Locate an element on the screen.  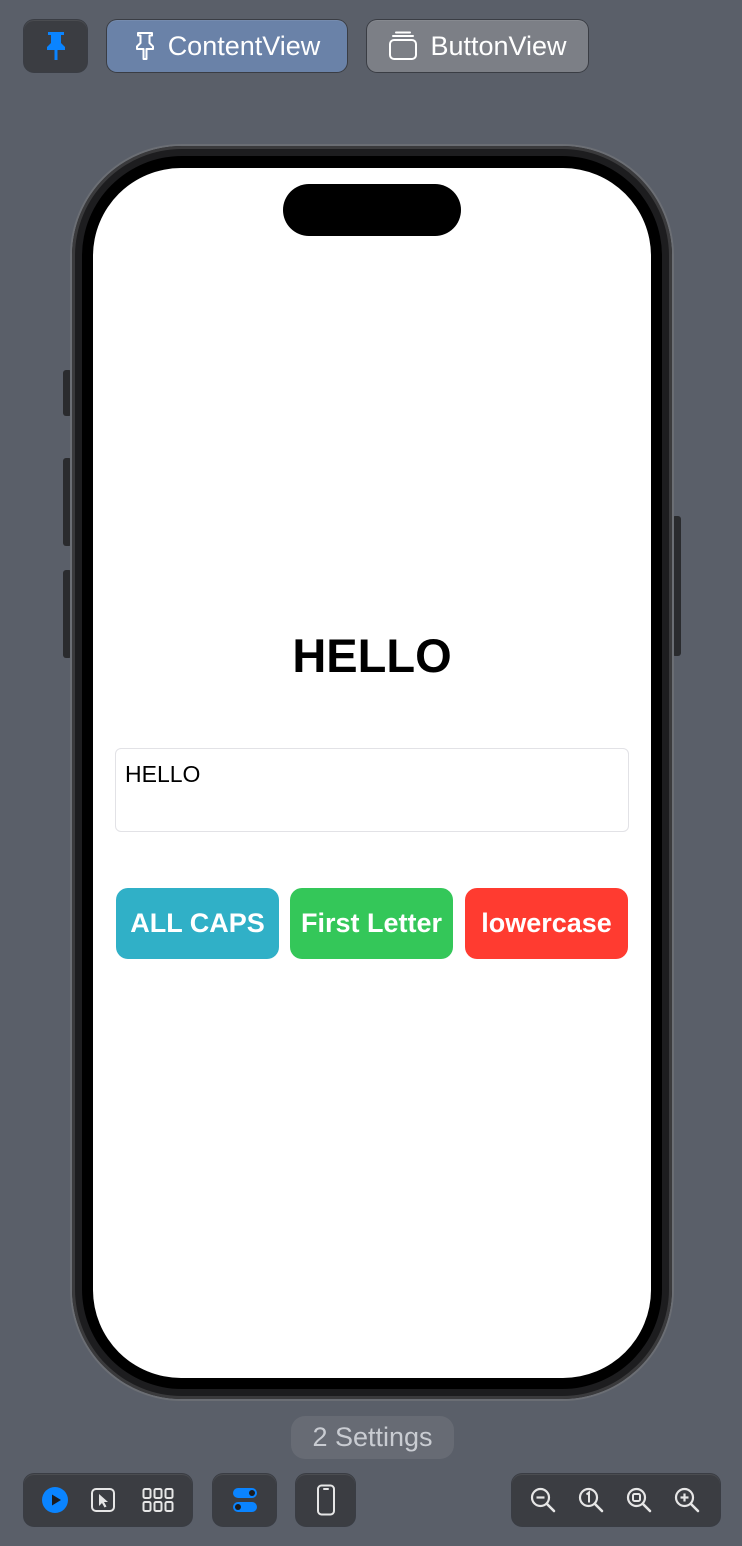
first-letter-button: First Letter is located at coordinates (371, 923).